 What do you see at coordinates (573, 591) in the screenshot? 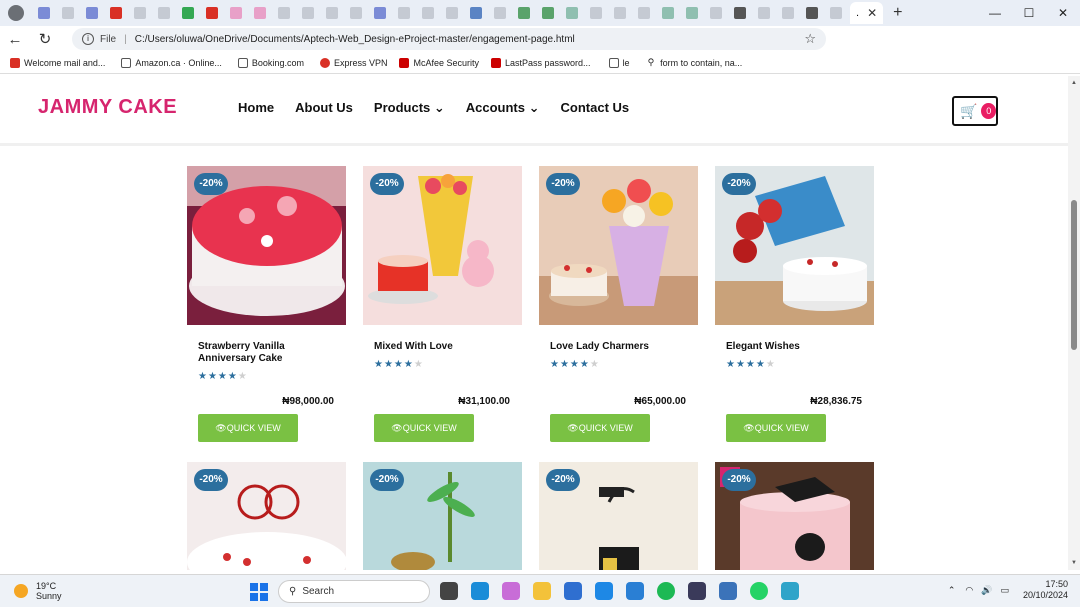
I see `store-icon` at bounding box center [573, 591].